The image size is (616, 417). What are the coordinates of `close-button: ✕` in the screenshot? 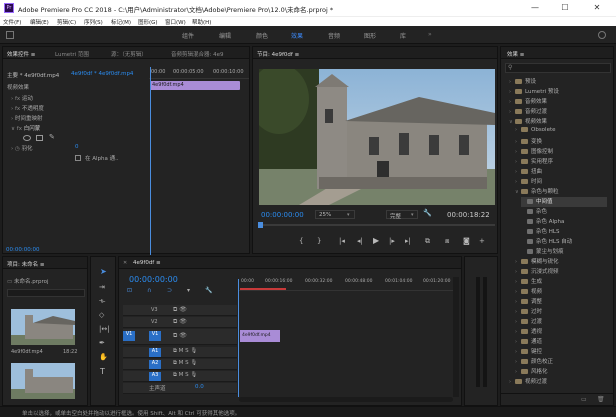 It's located at (597, 8).